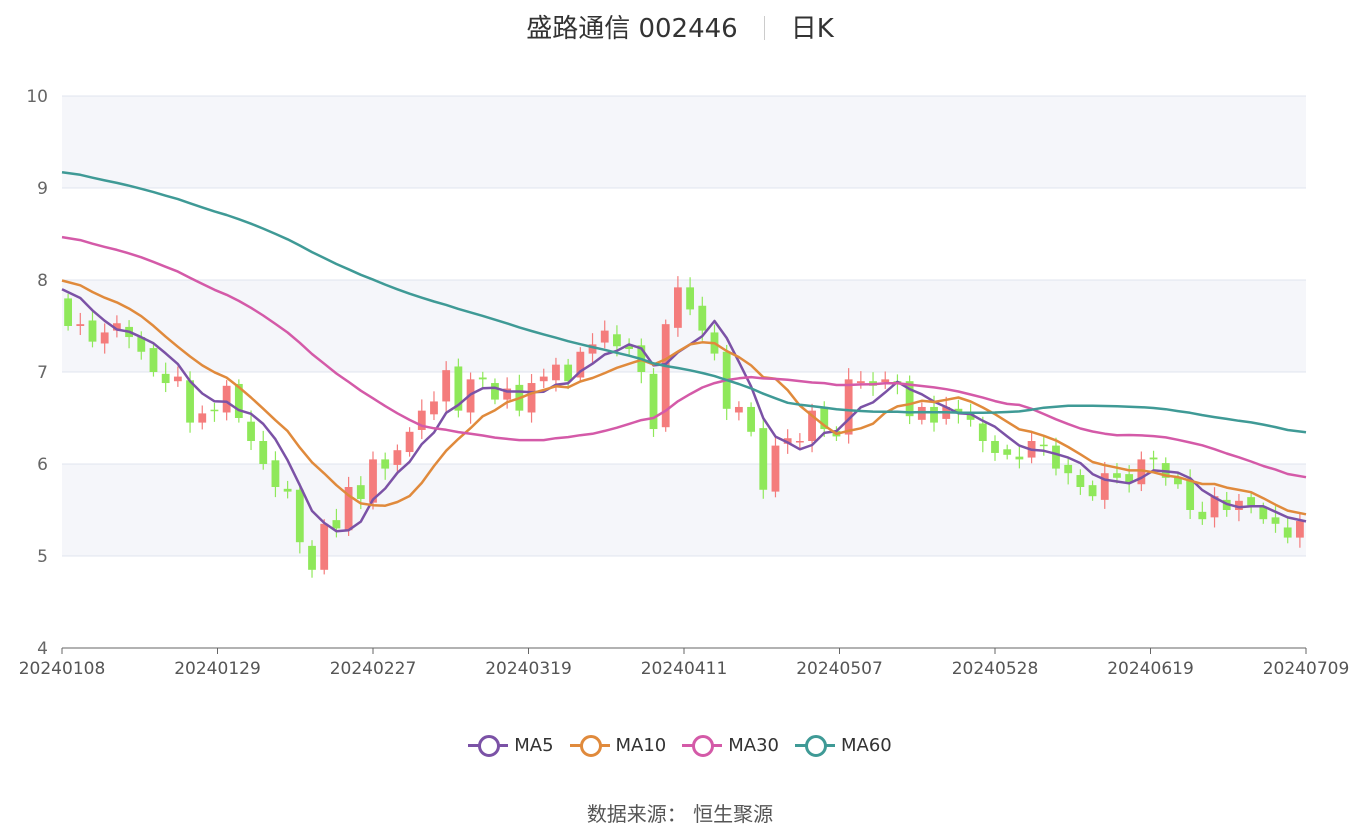 Image resolution: width=1360 pixels, height=828 pixels. I want to click on legend-item-ma30: MA30, so click(731, 745).